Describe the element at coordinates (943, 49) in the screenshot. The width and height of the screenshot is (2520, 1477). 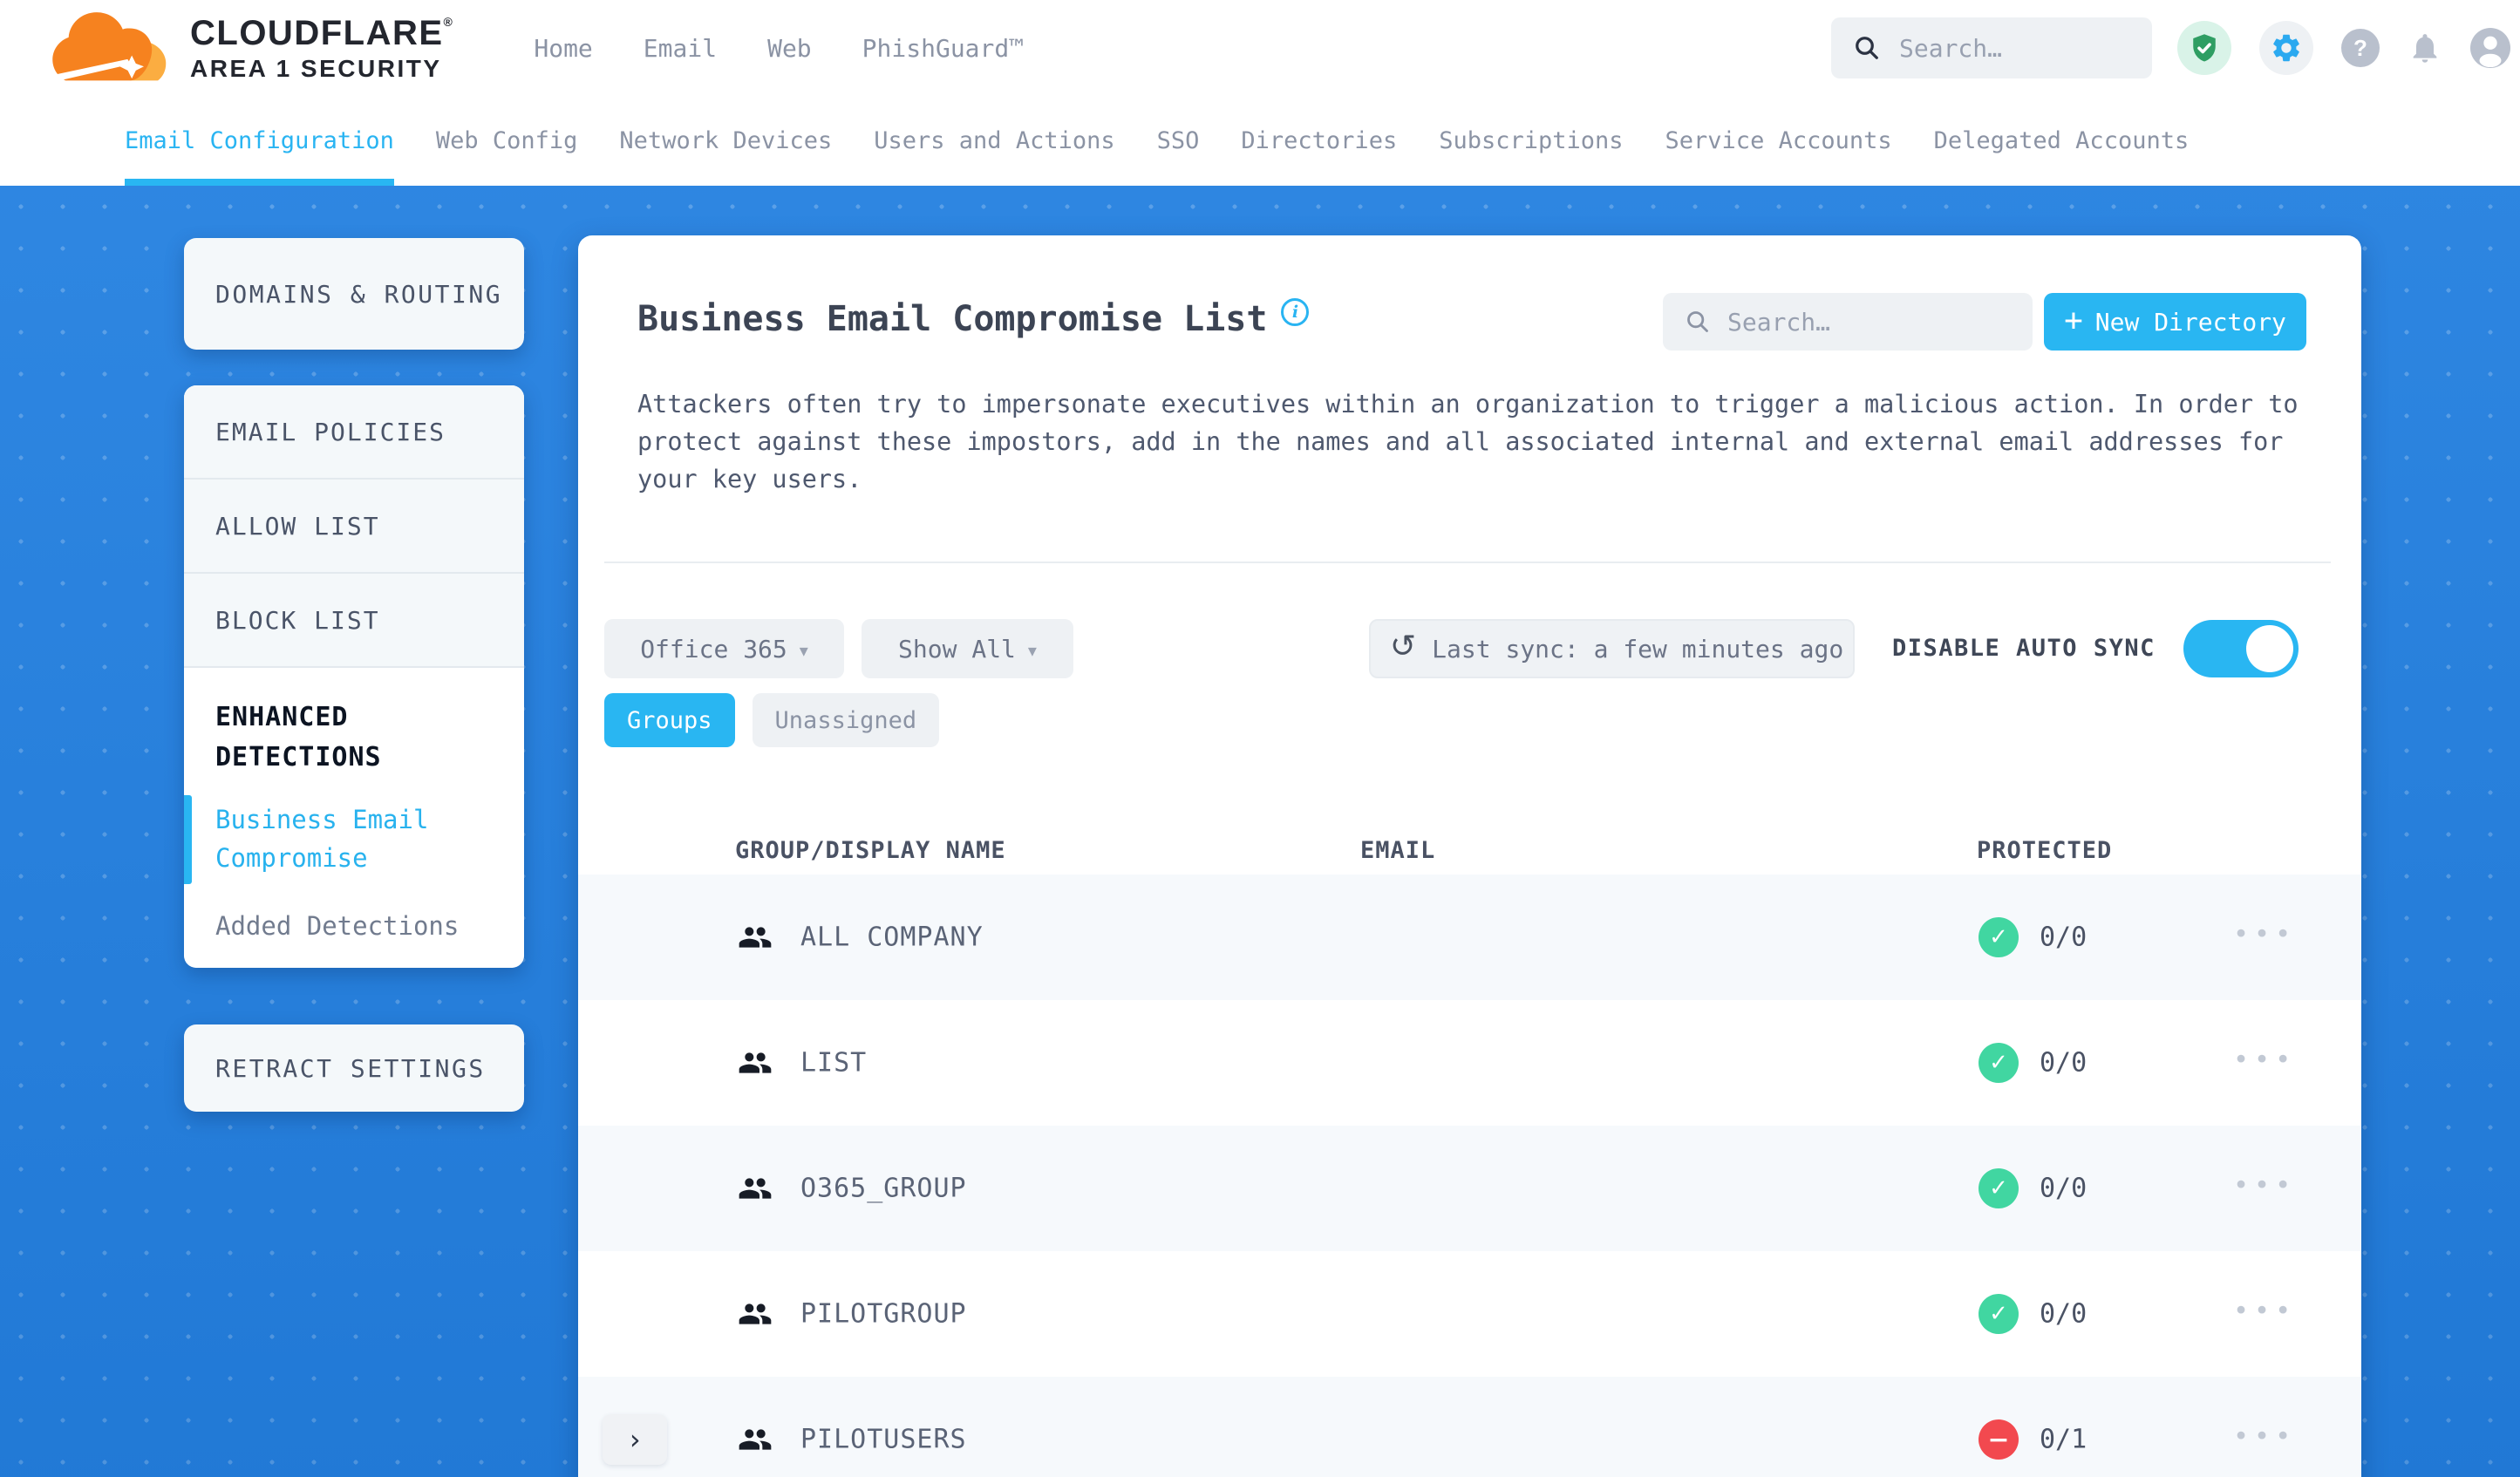
I see `nav-phishguard: PhishGuard™` at that location.